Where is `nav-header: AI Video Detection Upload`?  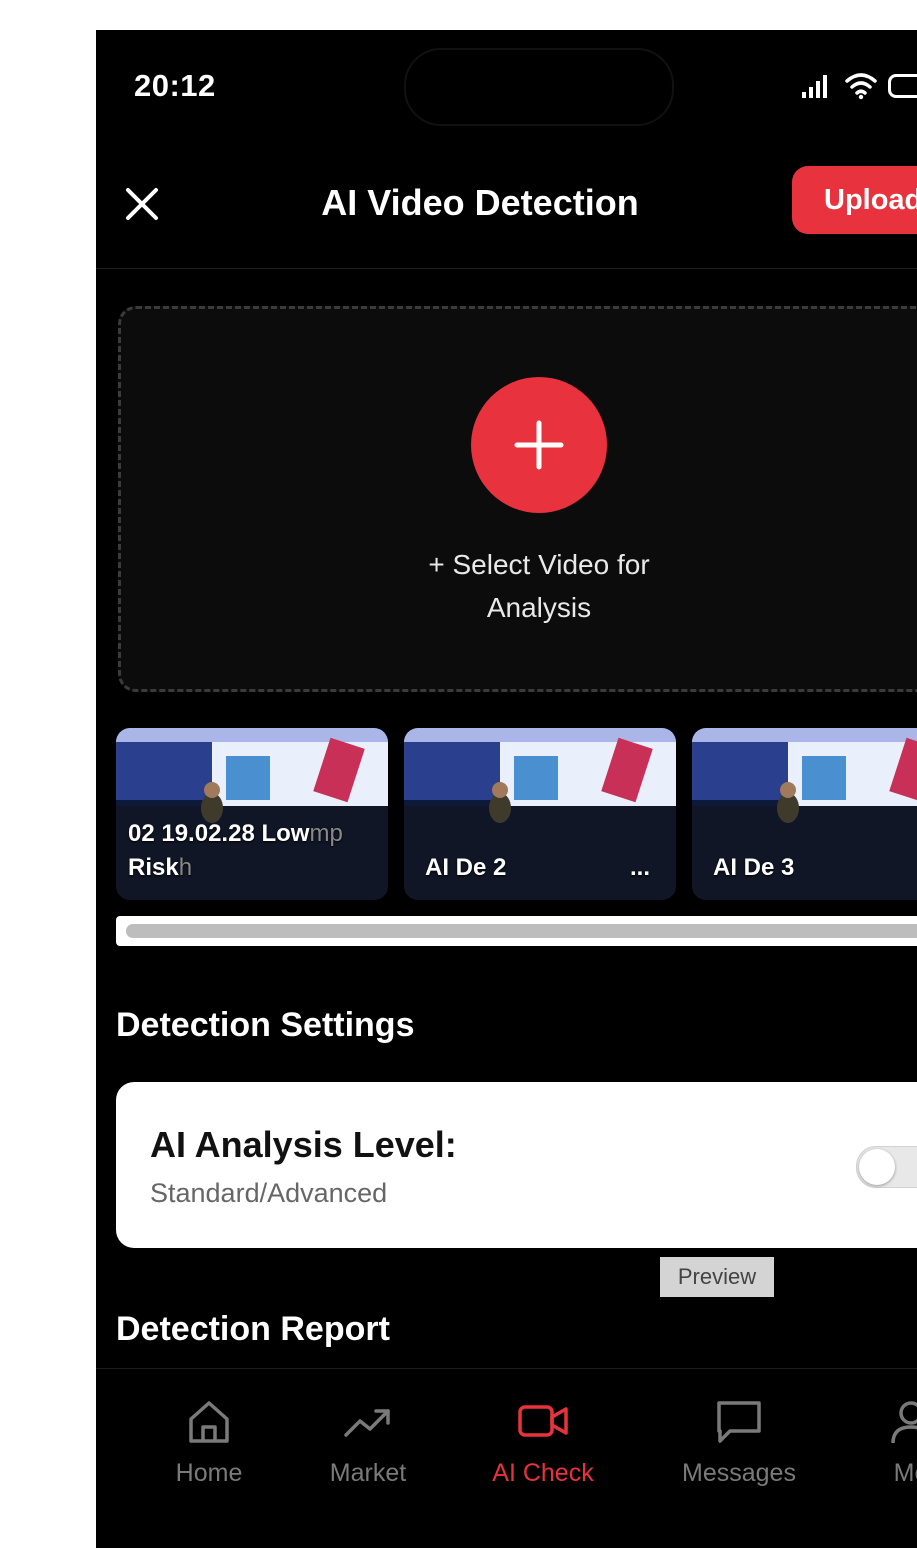
nav-header: AI Video Detection Upload is located at coordinates (506, 214).